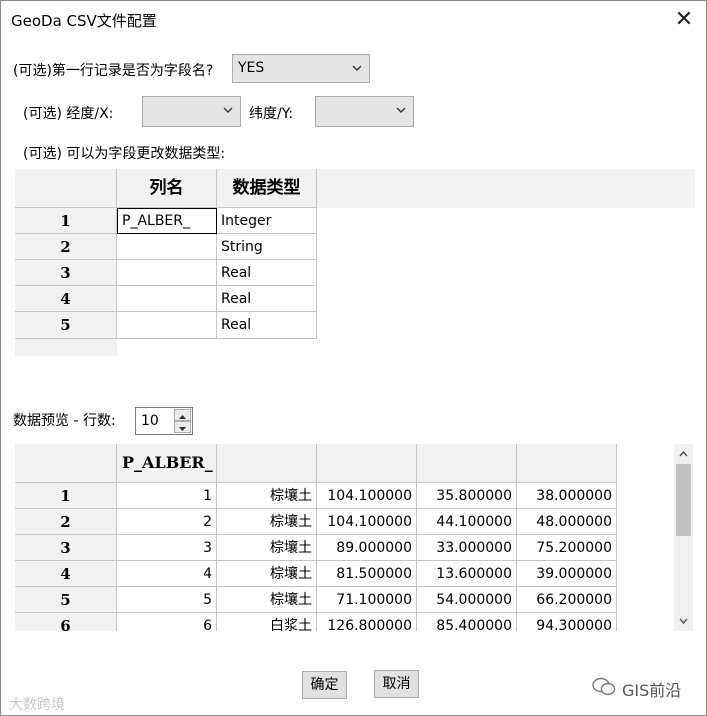 The height and width of the screenshot is (716, 707). What do you see at coordinates (271, 114) in the screenshot?
I see `latitude-label: 纬度/Y:` at bounding box center [271, 114].